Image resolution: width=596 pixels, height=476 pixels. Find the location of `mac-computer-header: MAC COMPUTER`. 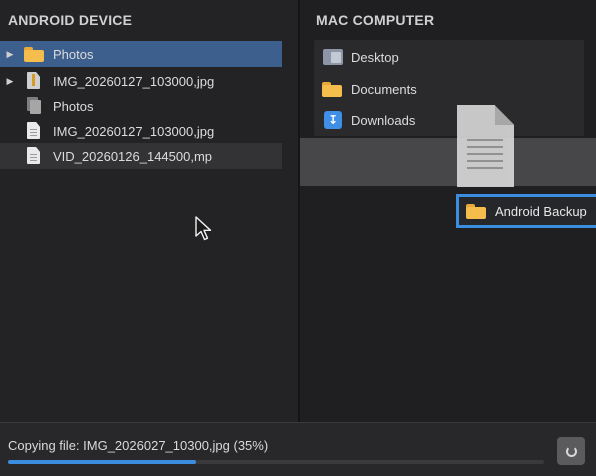

mac-computer-header: MAC COMPUTER is located at coordinates (375, 20).